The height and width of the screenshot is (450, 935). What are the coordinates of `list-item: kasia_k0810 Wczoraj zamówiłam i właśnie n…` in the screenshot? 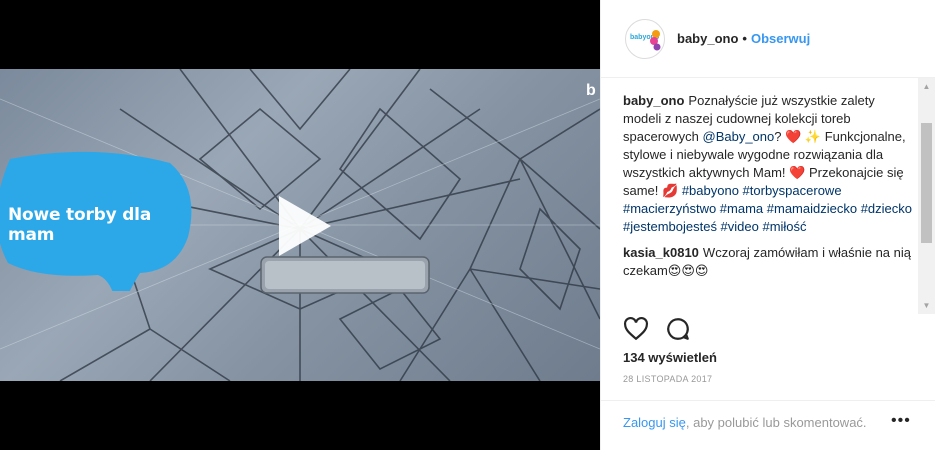 It's located at (768, 262).